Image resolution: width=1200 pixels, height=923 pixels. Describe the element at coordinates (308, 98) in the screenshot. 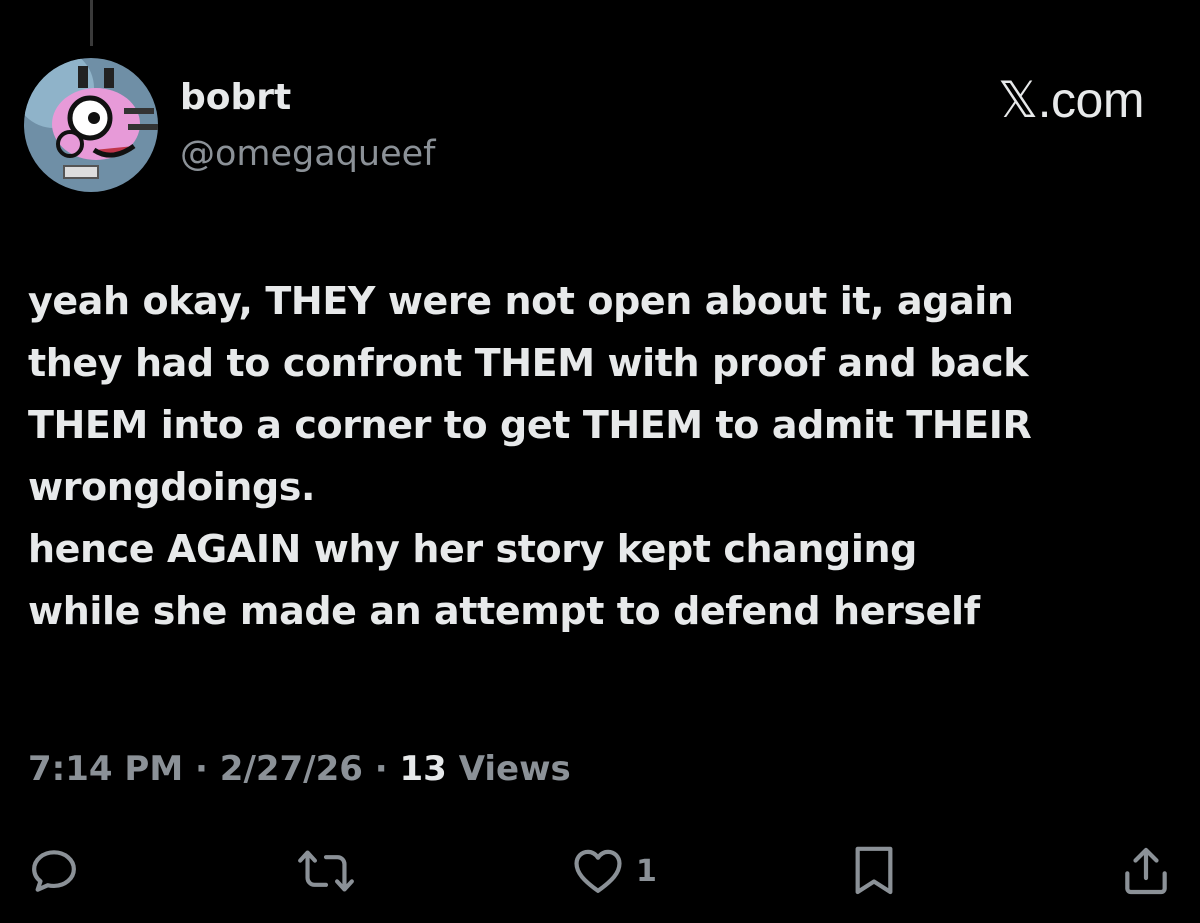

I see `display-name: bobrt` at that location.